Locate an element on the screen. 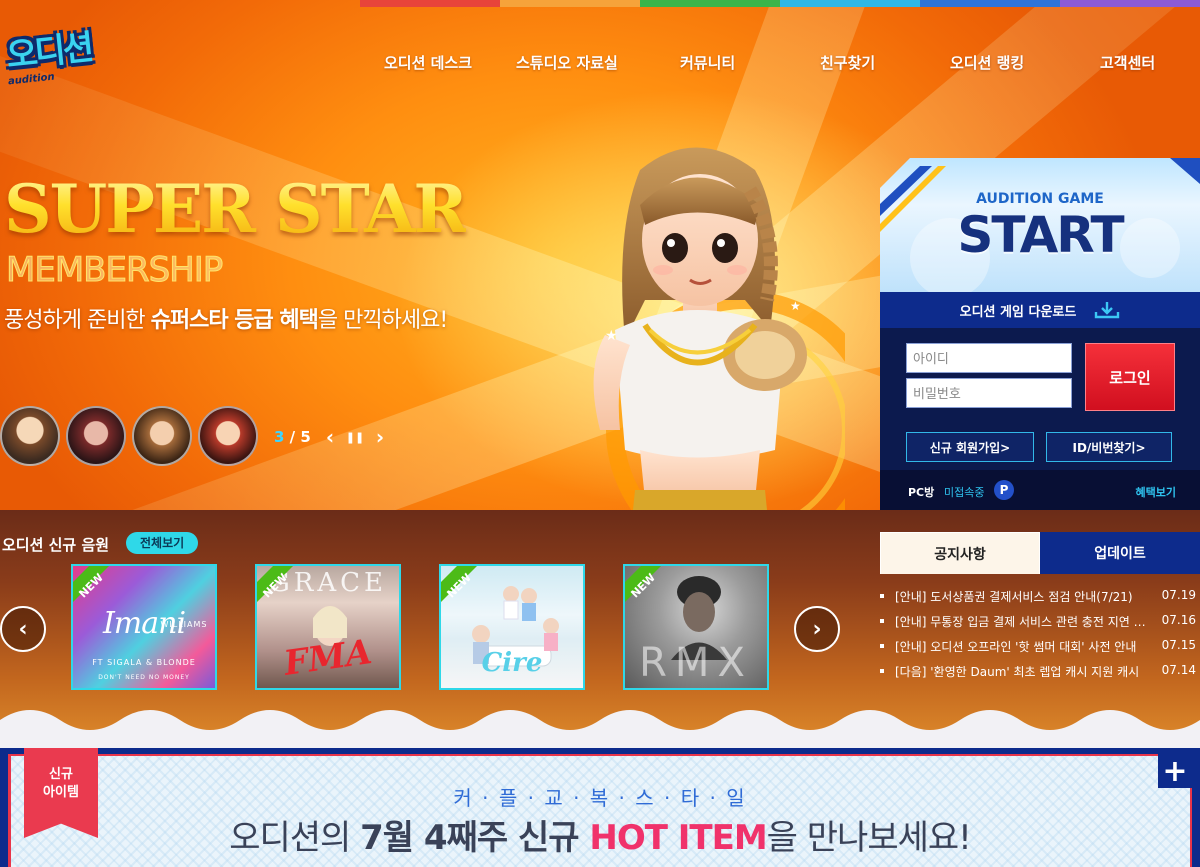 This screenshot has width=1200, height=867. more-plus-button: + is located at coordinates (1175, 771).